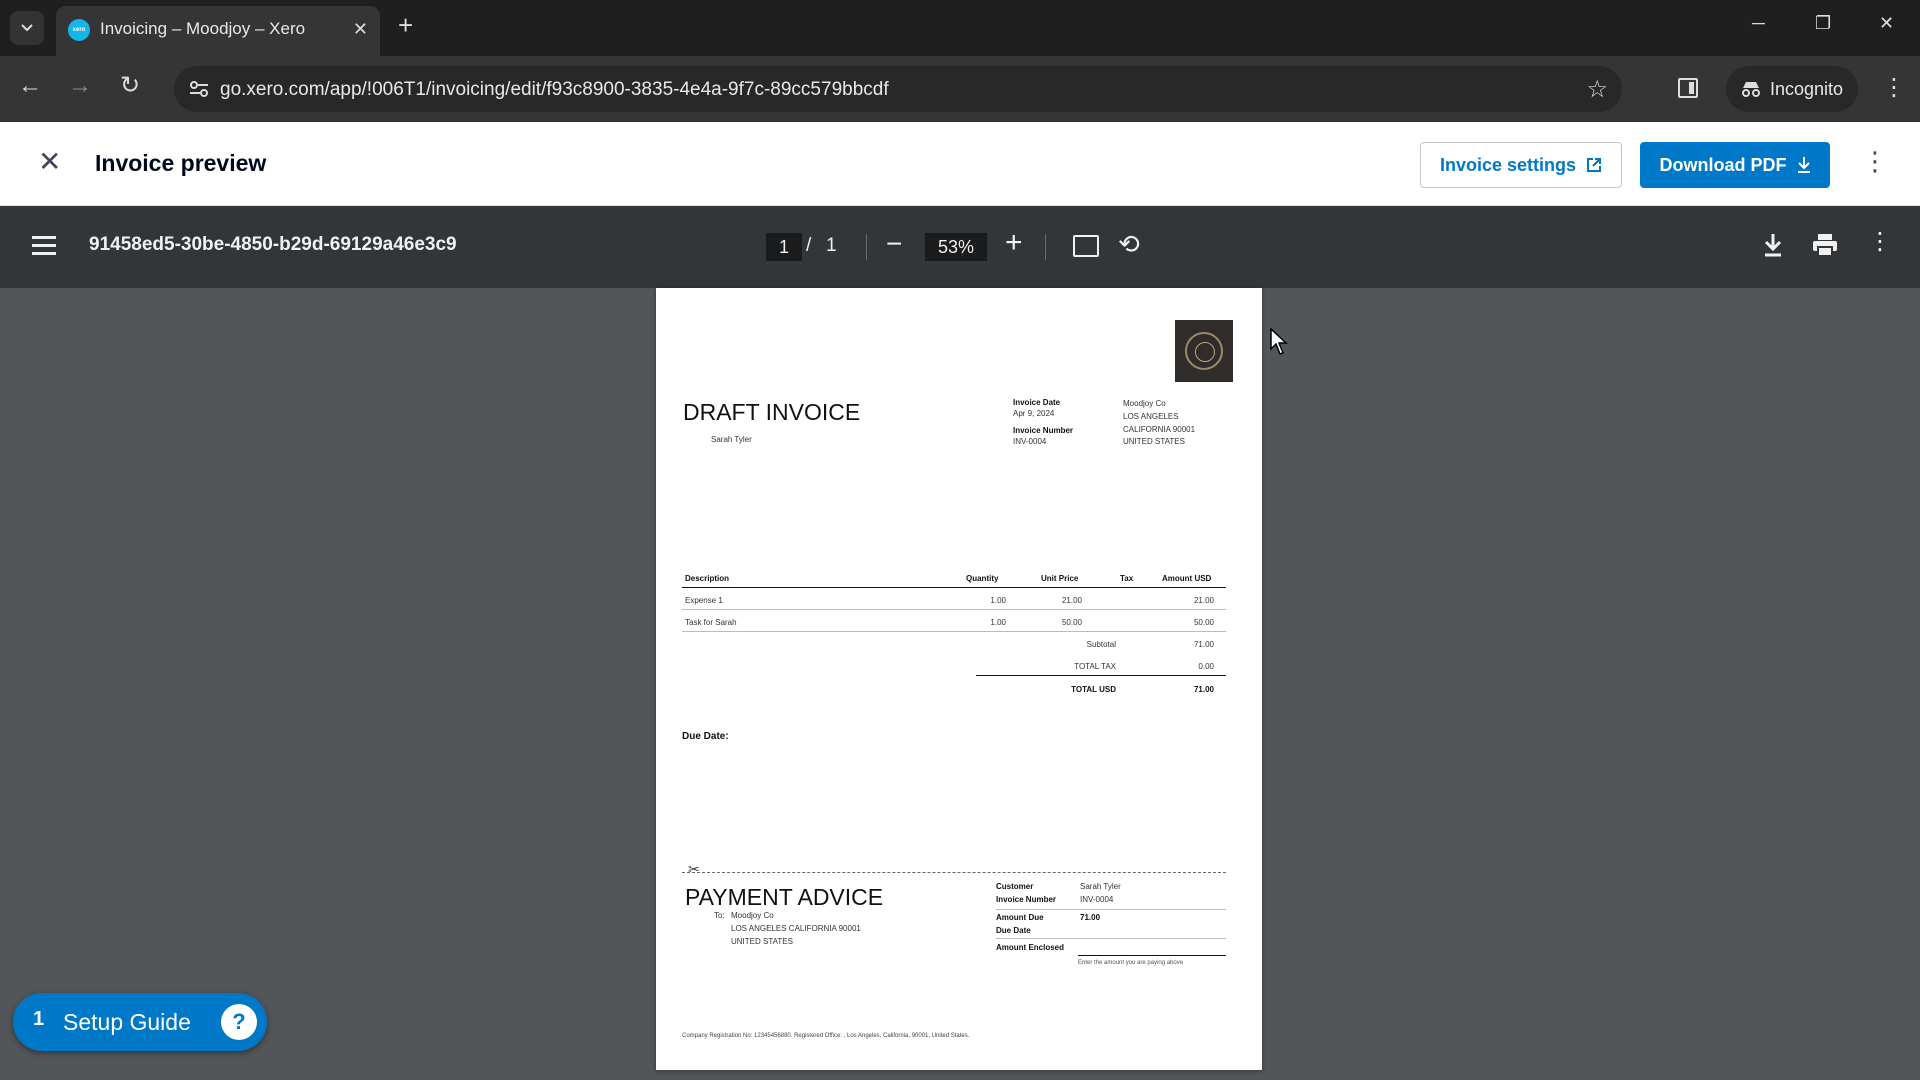  I want to click on cut-line, so click(954, 872).